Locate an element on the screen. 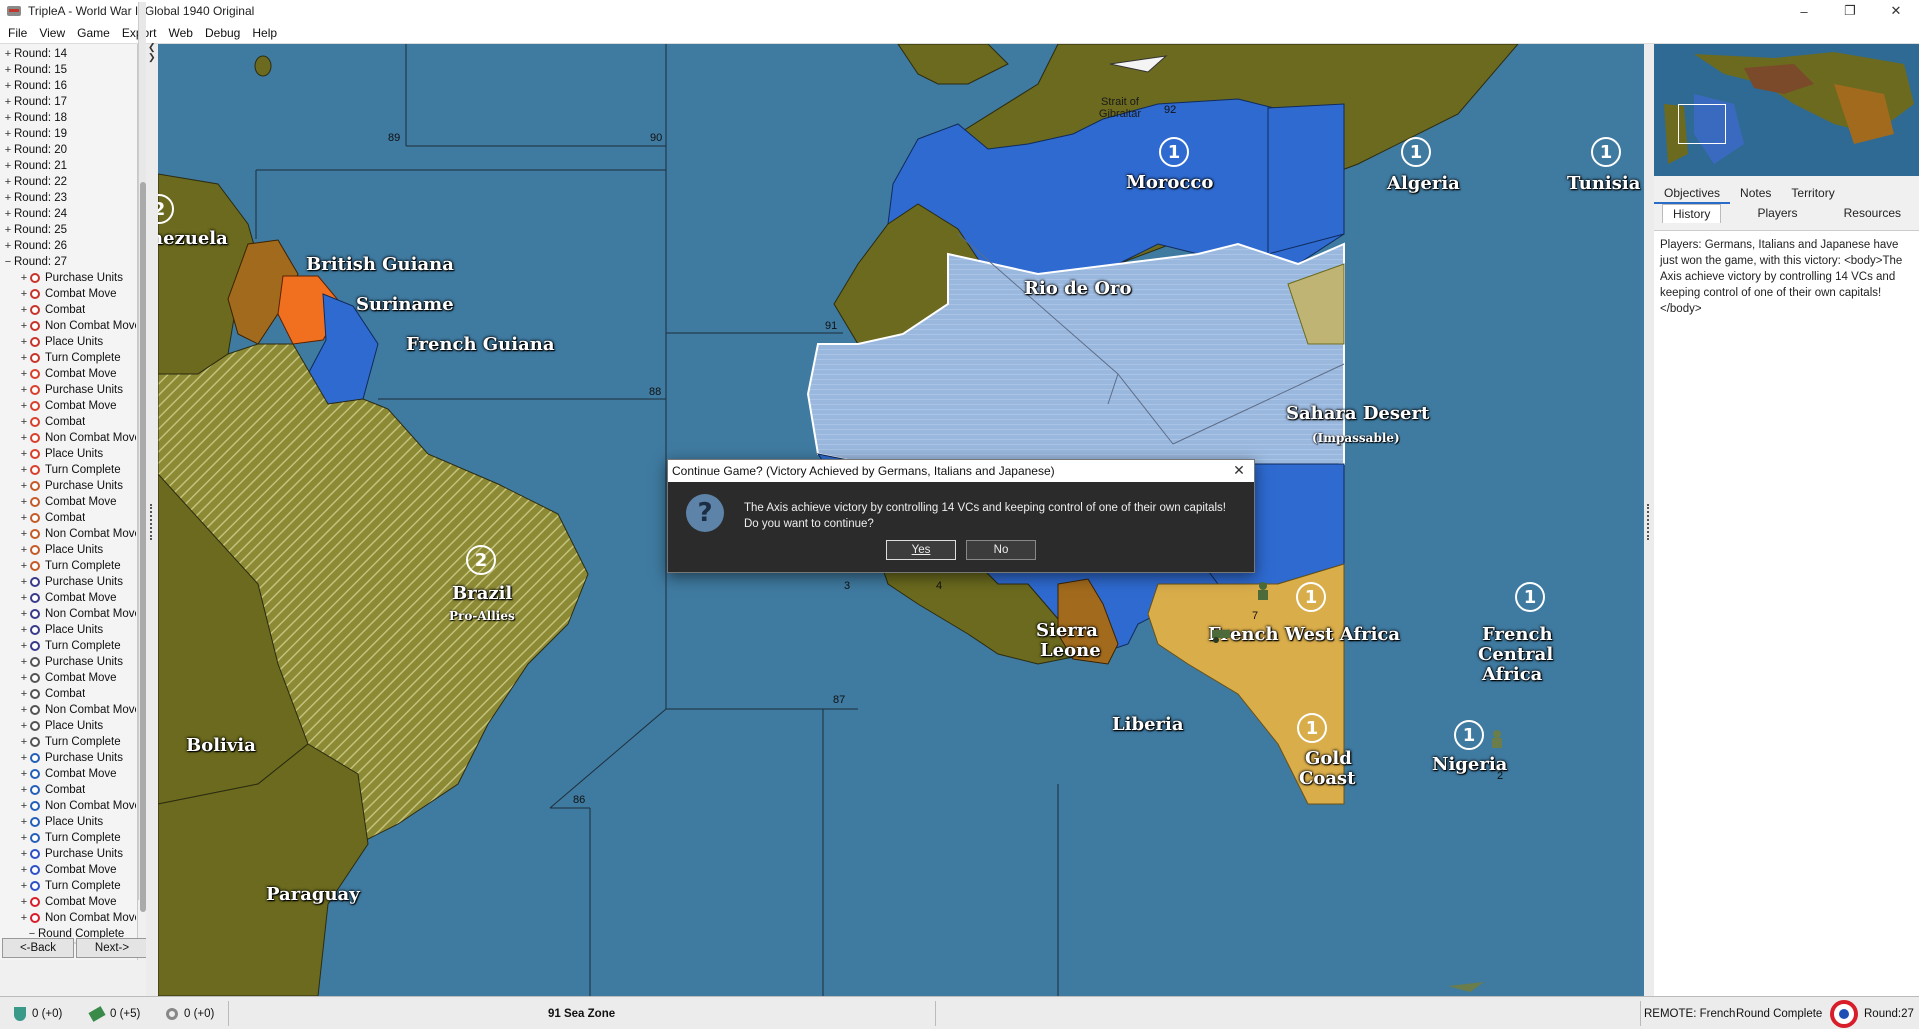 The image size is (1919, 1029). territory-brazil: Brazil is located at coordinates (482, 594).